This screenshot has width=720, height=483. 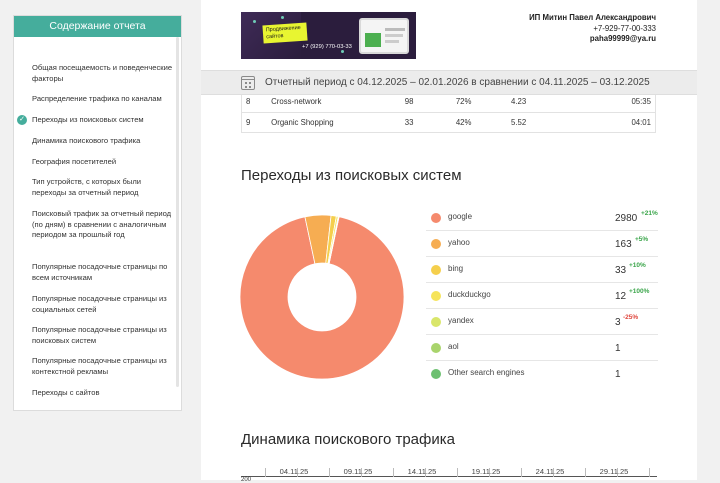 I want to click on table-cell: 72%, so click(x=479, y=102).